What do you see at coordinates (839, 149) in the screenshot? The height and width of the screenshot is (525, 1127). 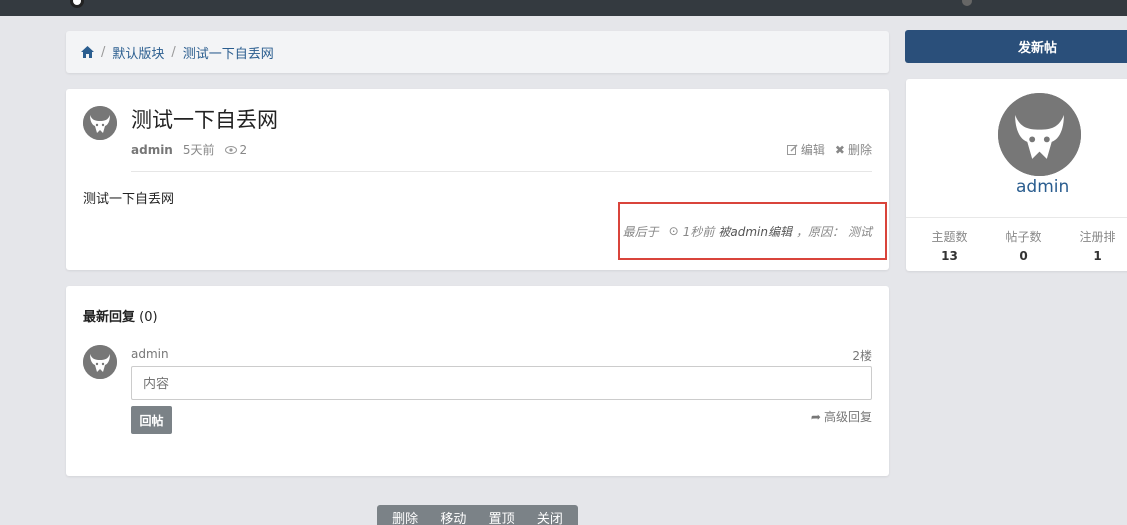 I see `close-icon: ✖` at bounding box center [839, 149].